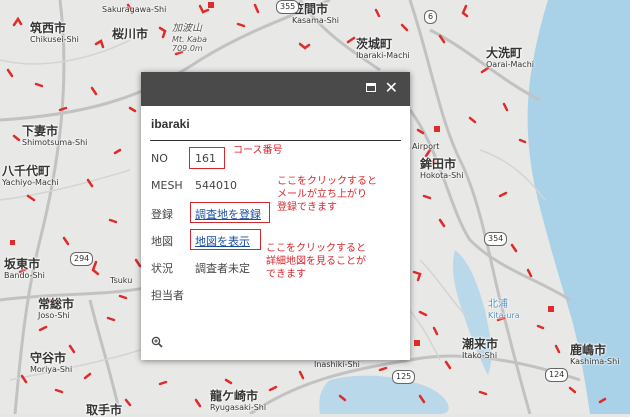  I want to click on place-label: 鹿嶋市 Kashima-Shi, so click(595, 355).